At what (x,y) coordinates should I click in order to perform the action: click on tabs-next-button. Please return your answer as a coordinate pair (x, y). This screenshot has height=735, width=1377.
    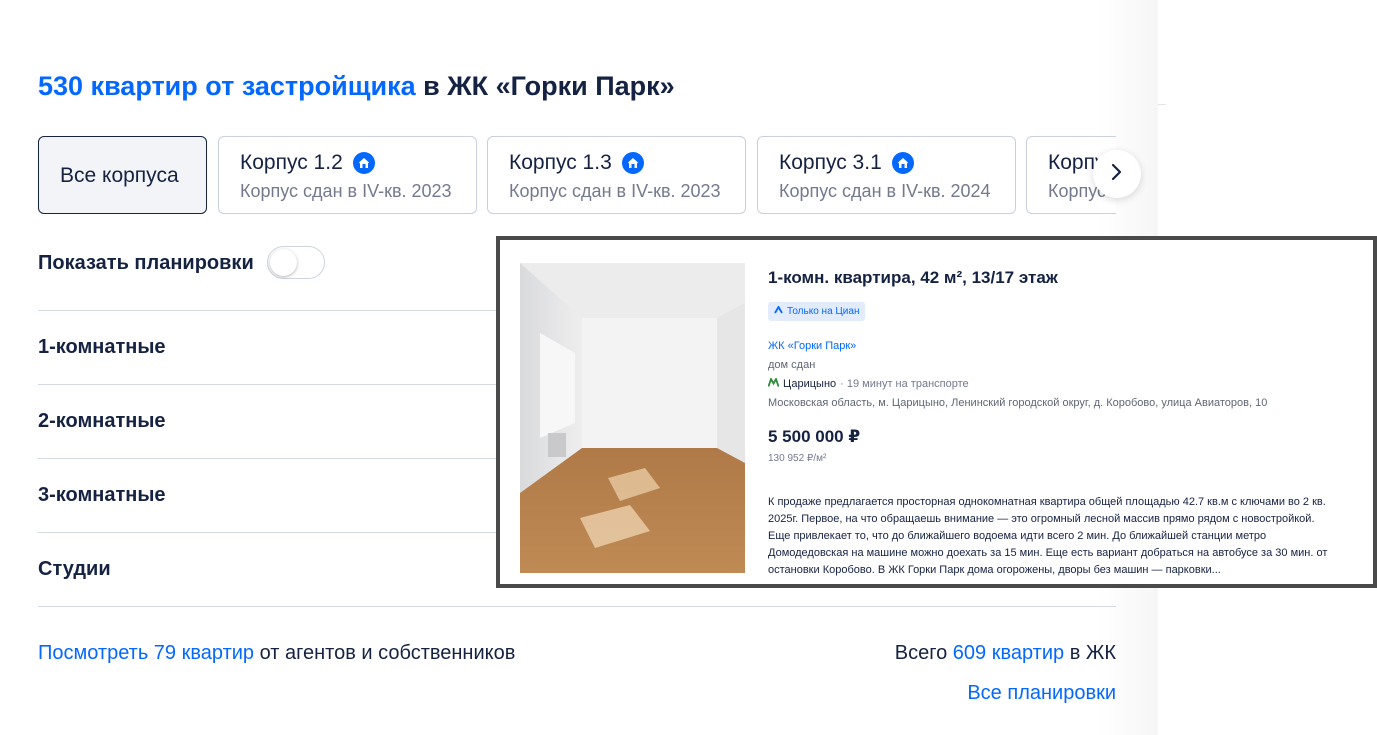
    Looking at the image, I should click on (1117, 174).